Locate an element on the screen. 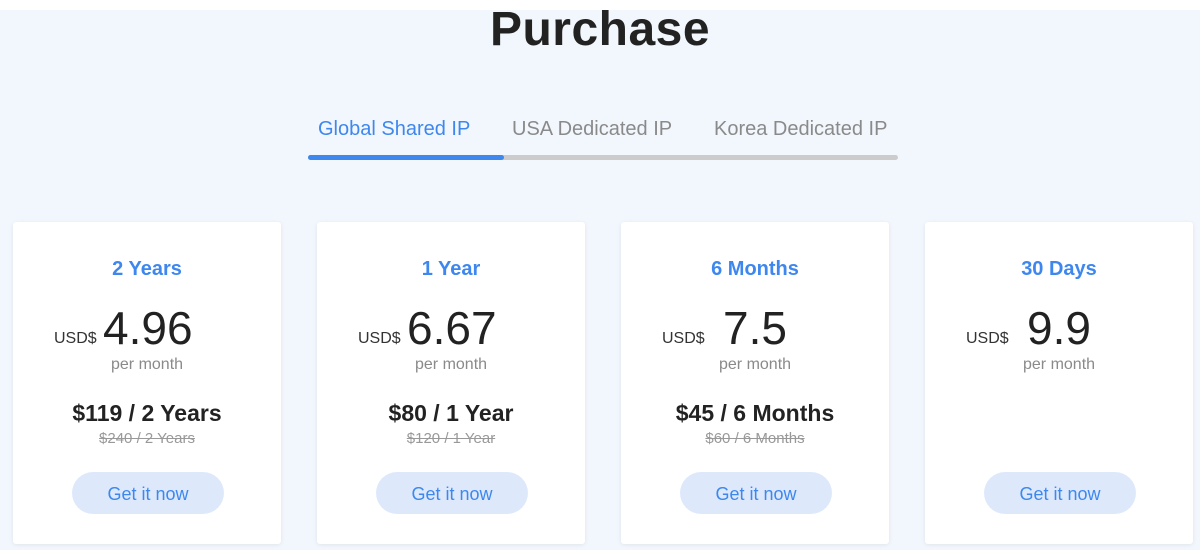 Image resolution: width=1200 pixels, height=550 pixels. monthly-price: 7.5 is located at coordinates (755, 328).